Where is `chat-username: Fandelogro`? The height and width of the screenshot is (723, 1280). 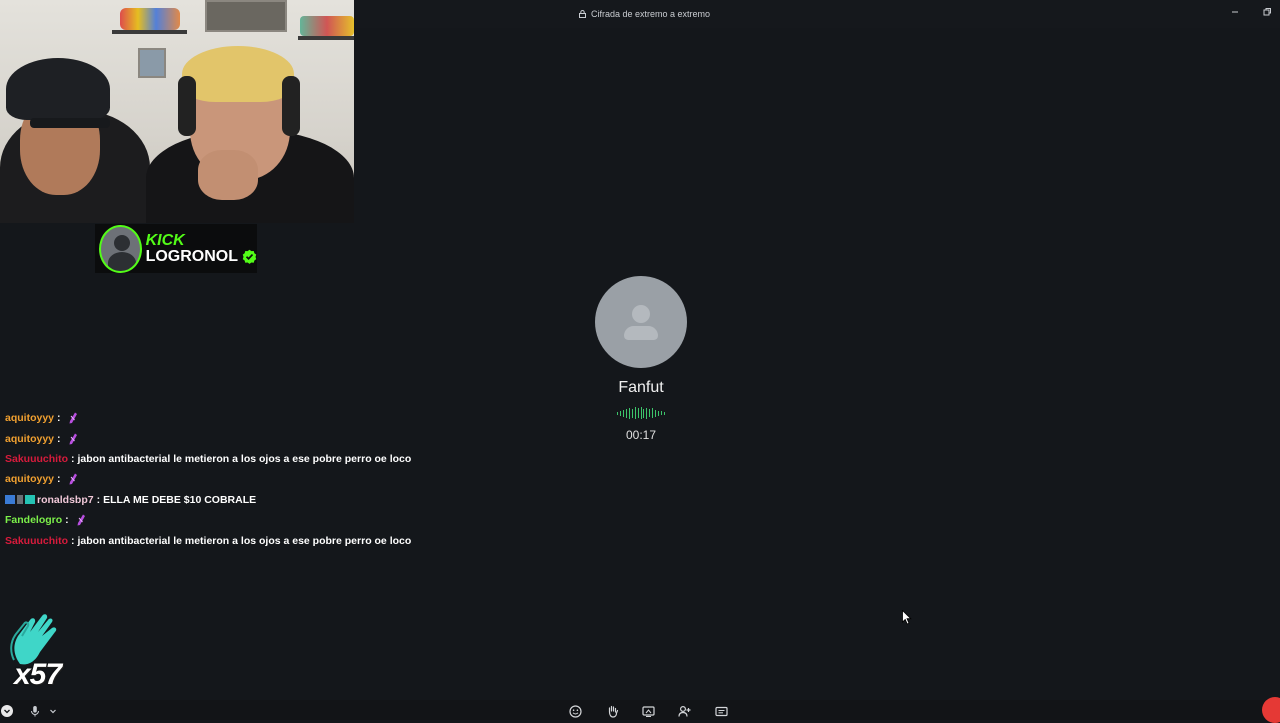 chat-username: Fandelogro is located at coordinates (33, 520).